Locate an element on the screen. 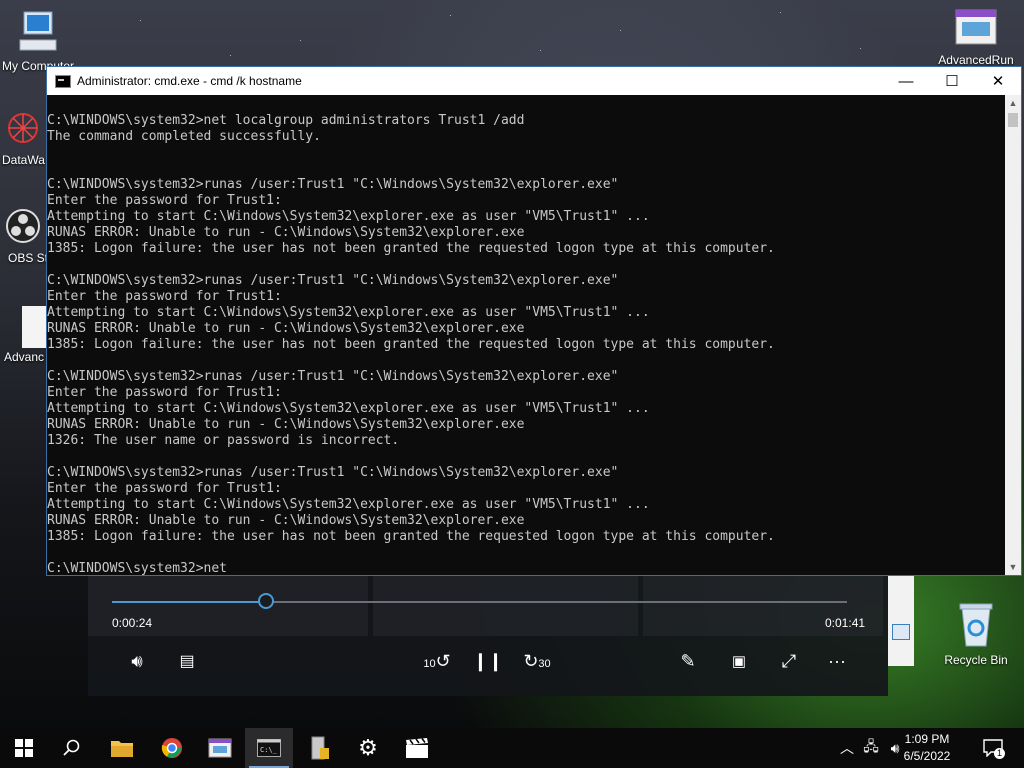 The image size is (1024, 768). taskbar-app-cmd: C:\_ is located at coordinates (269, 748).